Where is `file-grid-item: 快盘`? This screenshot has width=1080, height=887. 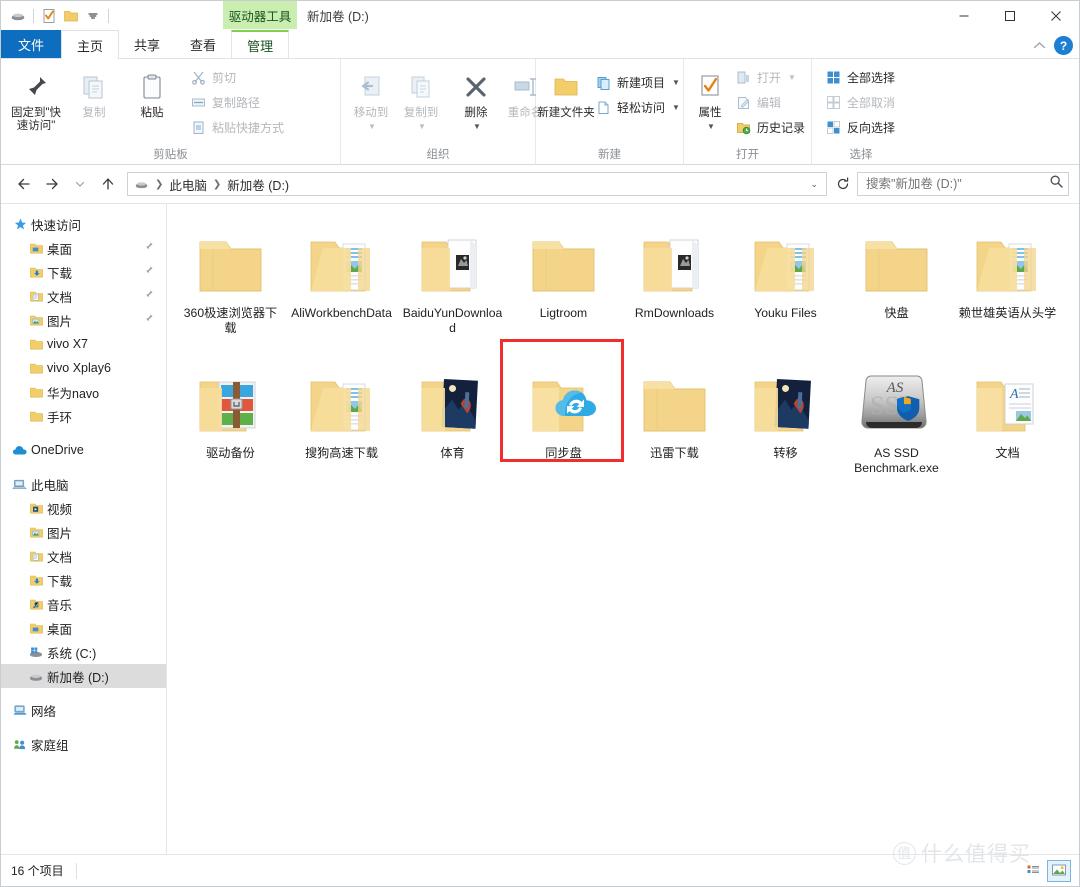
file-grid-item: 快盘 is located at coordinates (896, 284).